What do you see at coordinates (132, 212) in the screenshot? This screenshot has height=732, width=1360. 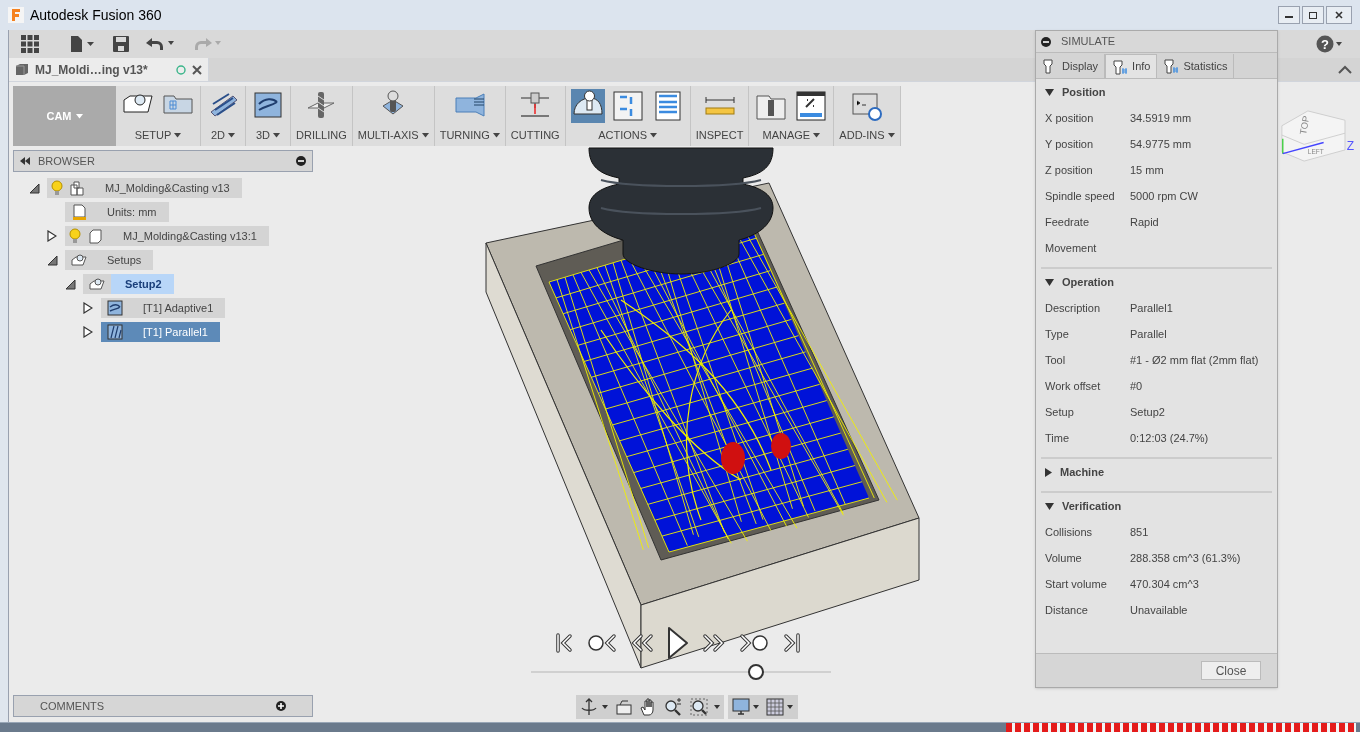 I see `tree-item-label: Units: mm` at bounding box center [132, 212].